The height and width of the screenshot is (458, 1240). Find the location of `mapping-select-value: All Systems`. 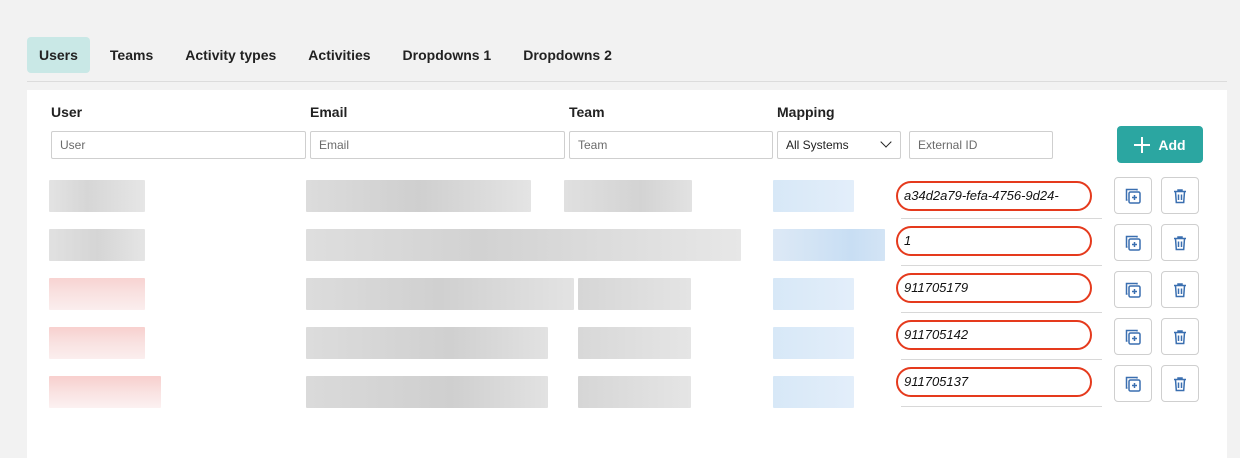

mapping-select-value: All Systems is located at coordinates (817, 145).